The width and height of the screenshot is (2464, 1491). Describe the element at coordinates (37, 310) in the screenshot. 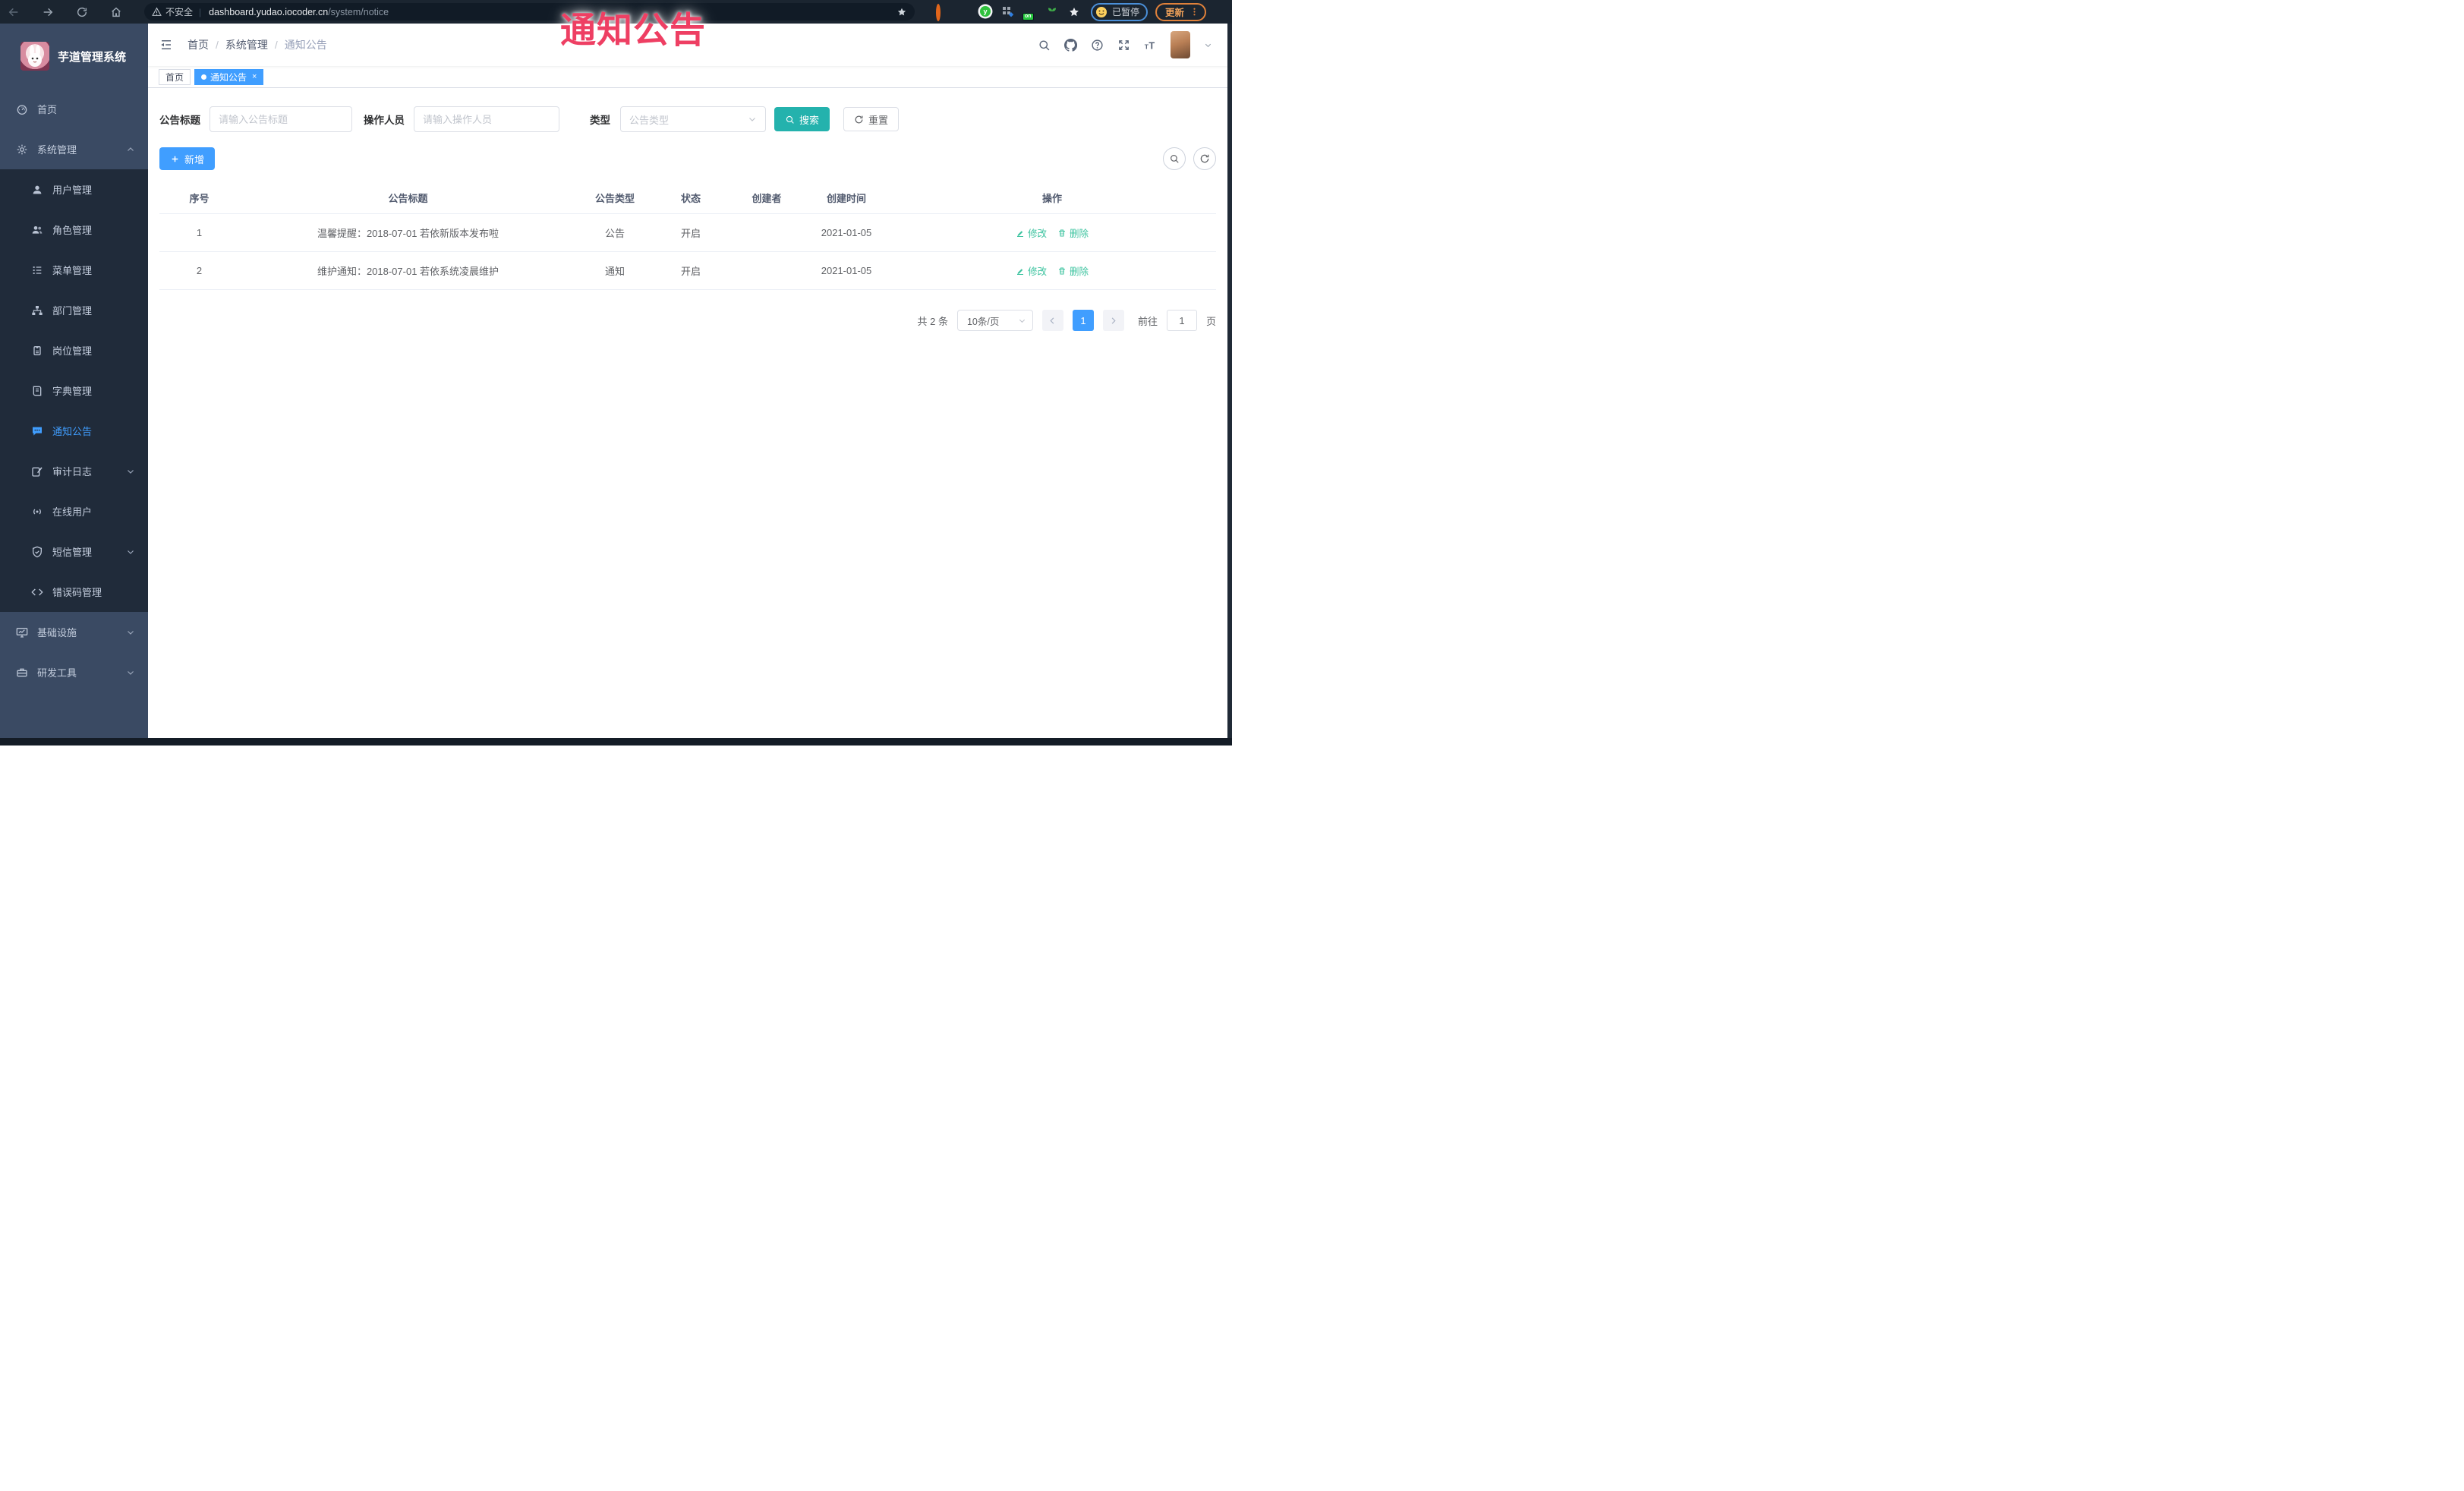

I see `org-tree-icon` at that location.